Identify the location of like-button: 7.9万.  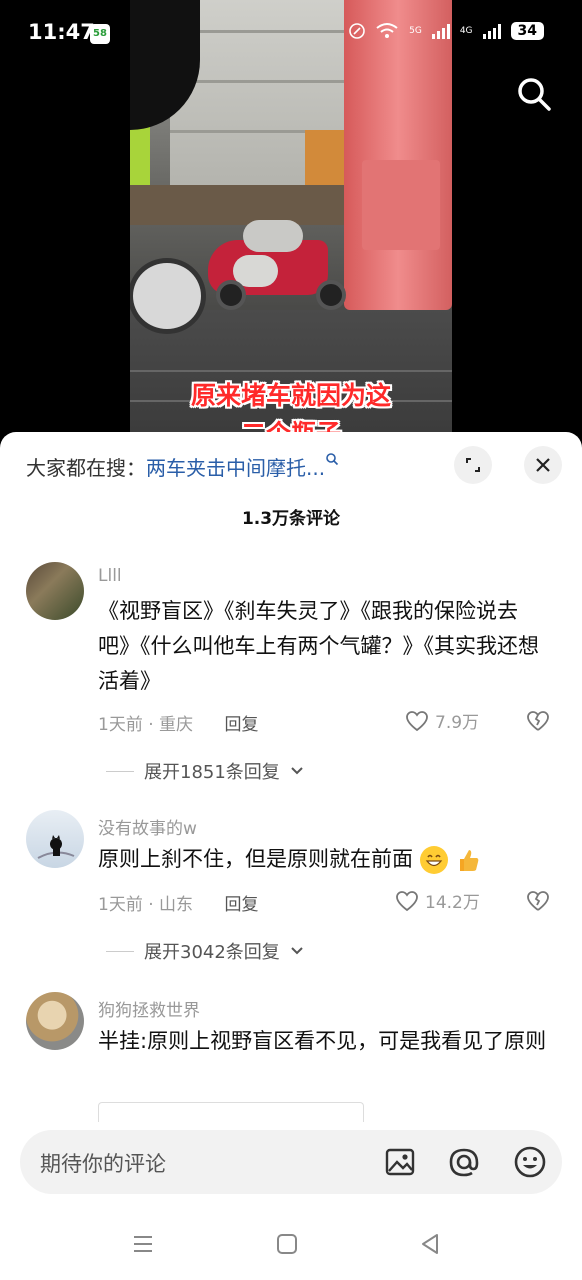
(442, 720).